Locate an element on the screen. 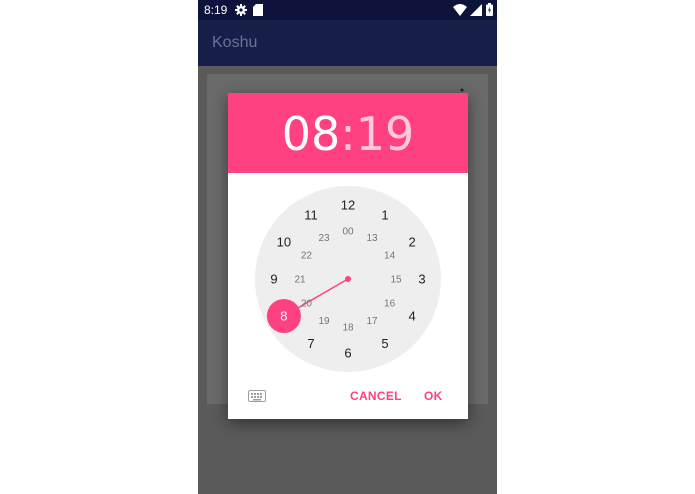  minute-value: 19 is located at coordinates (385, 134).